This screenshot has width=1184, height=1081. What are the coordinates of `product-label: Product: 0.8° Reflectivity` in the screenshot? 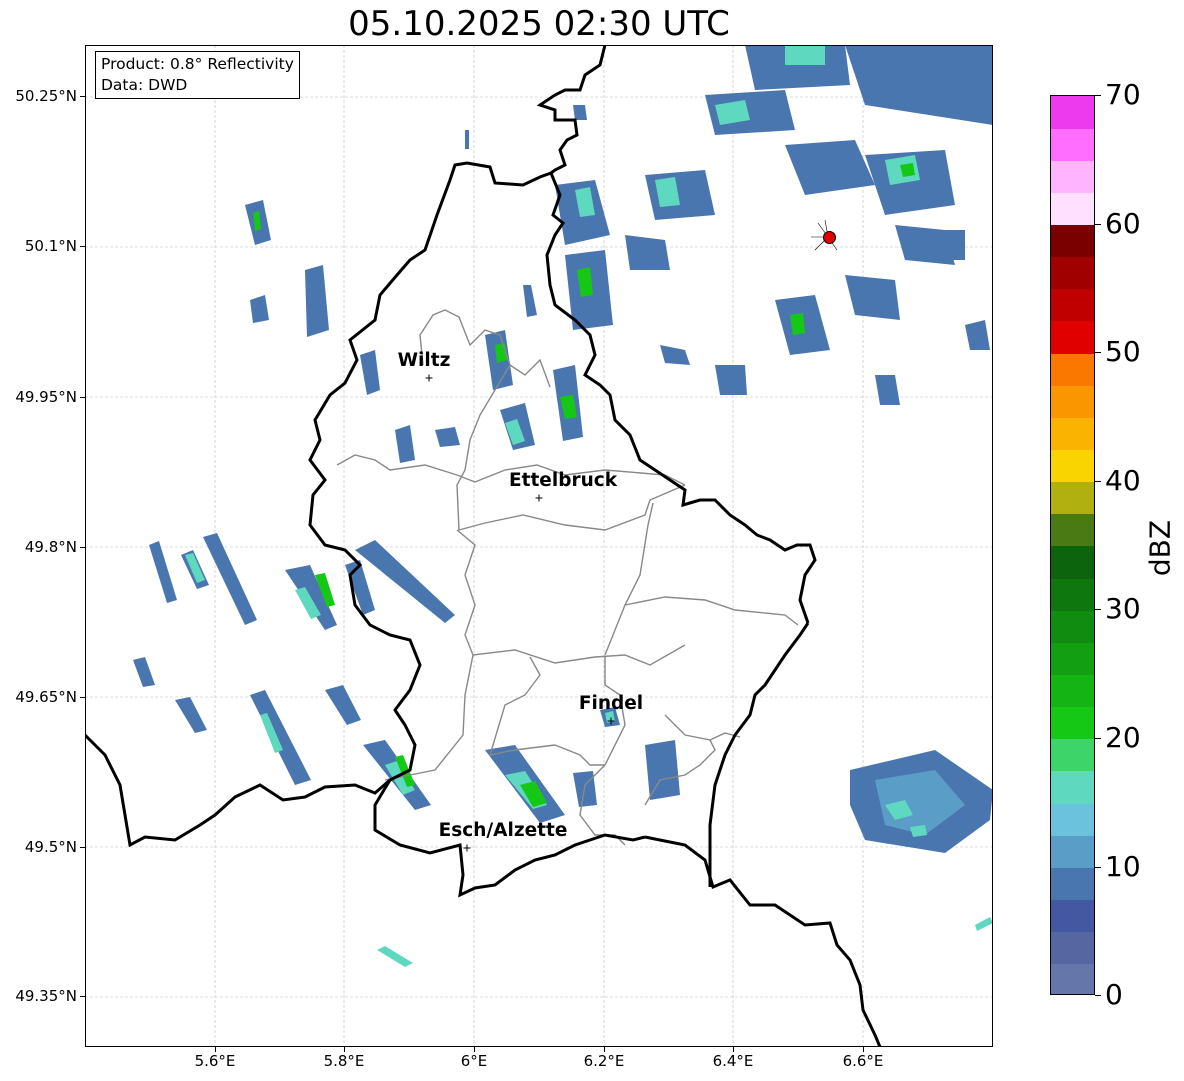 It's located at (197, 64).